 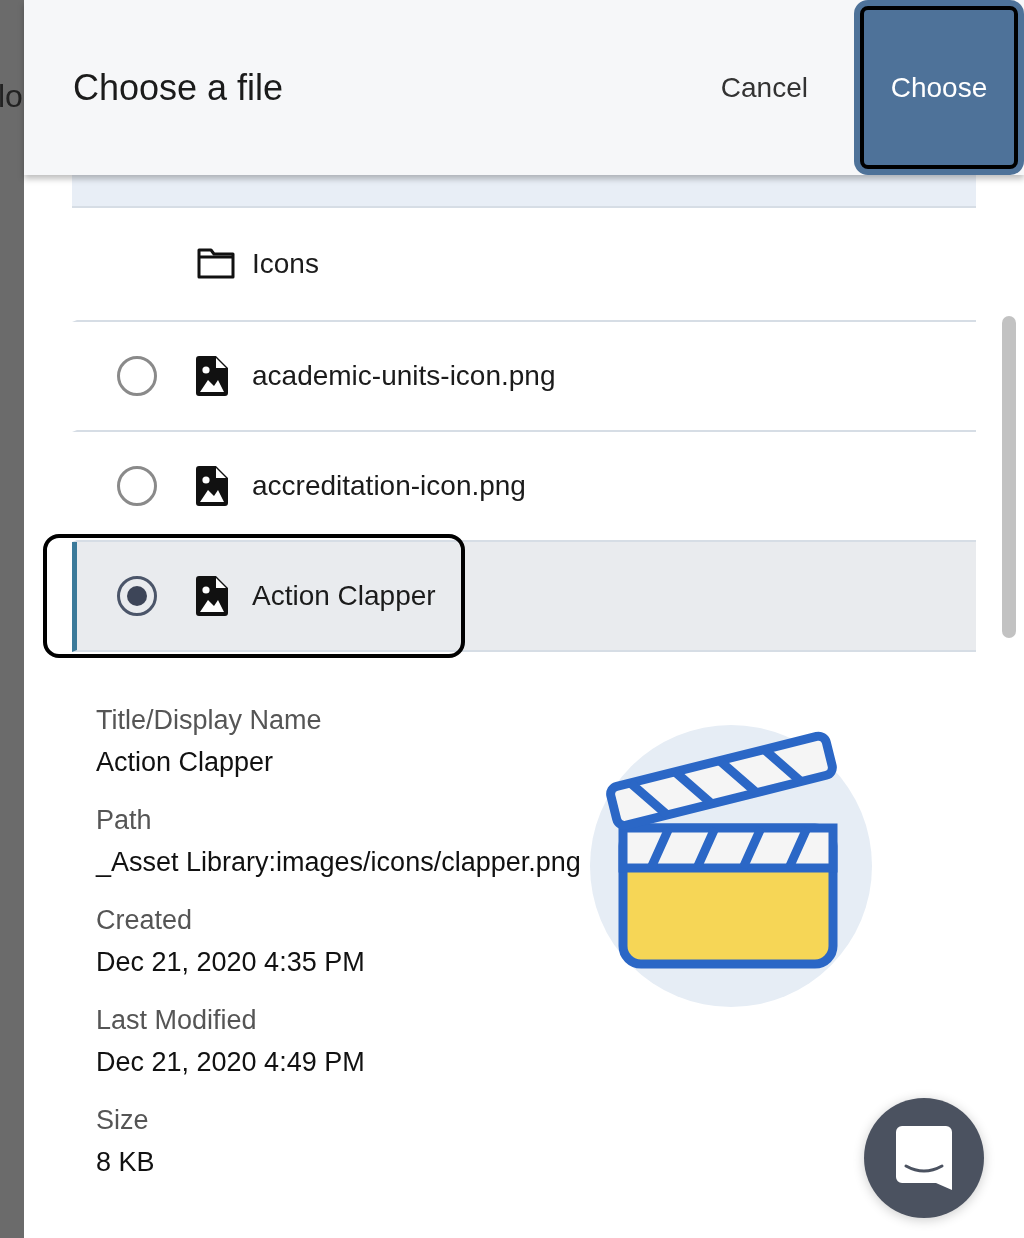 I want to click on file-name: Action Clapper, so click(x=344, y=596).